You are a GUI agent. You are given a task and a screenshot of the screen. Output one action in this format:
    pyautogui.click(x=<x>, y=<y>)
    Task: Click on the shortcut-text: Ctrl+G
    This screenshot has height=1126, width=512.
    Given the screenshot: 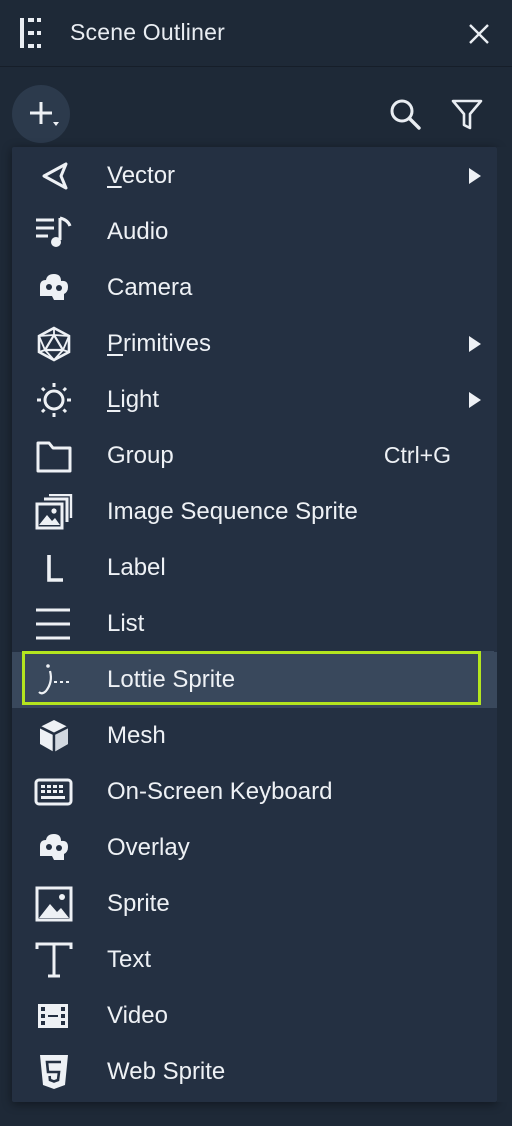 What is the action you would take?
    pyautogui.click(x=417, y=455)
    